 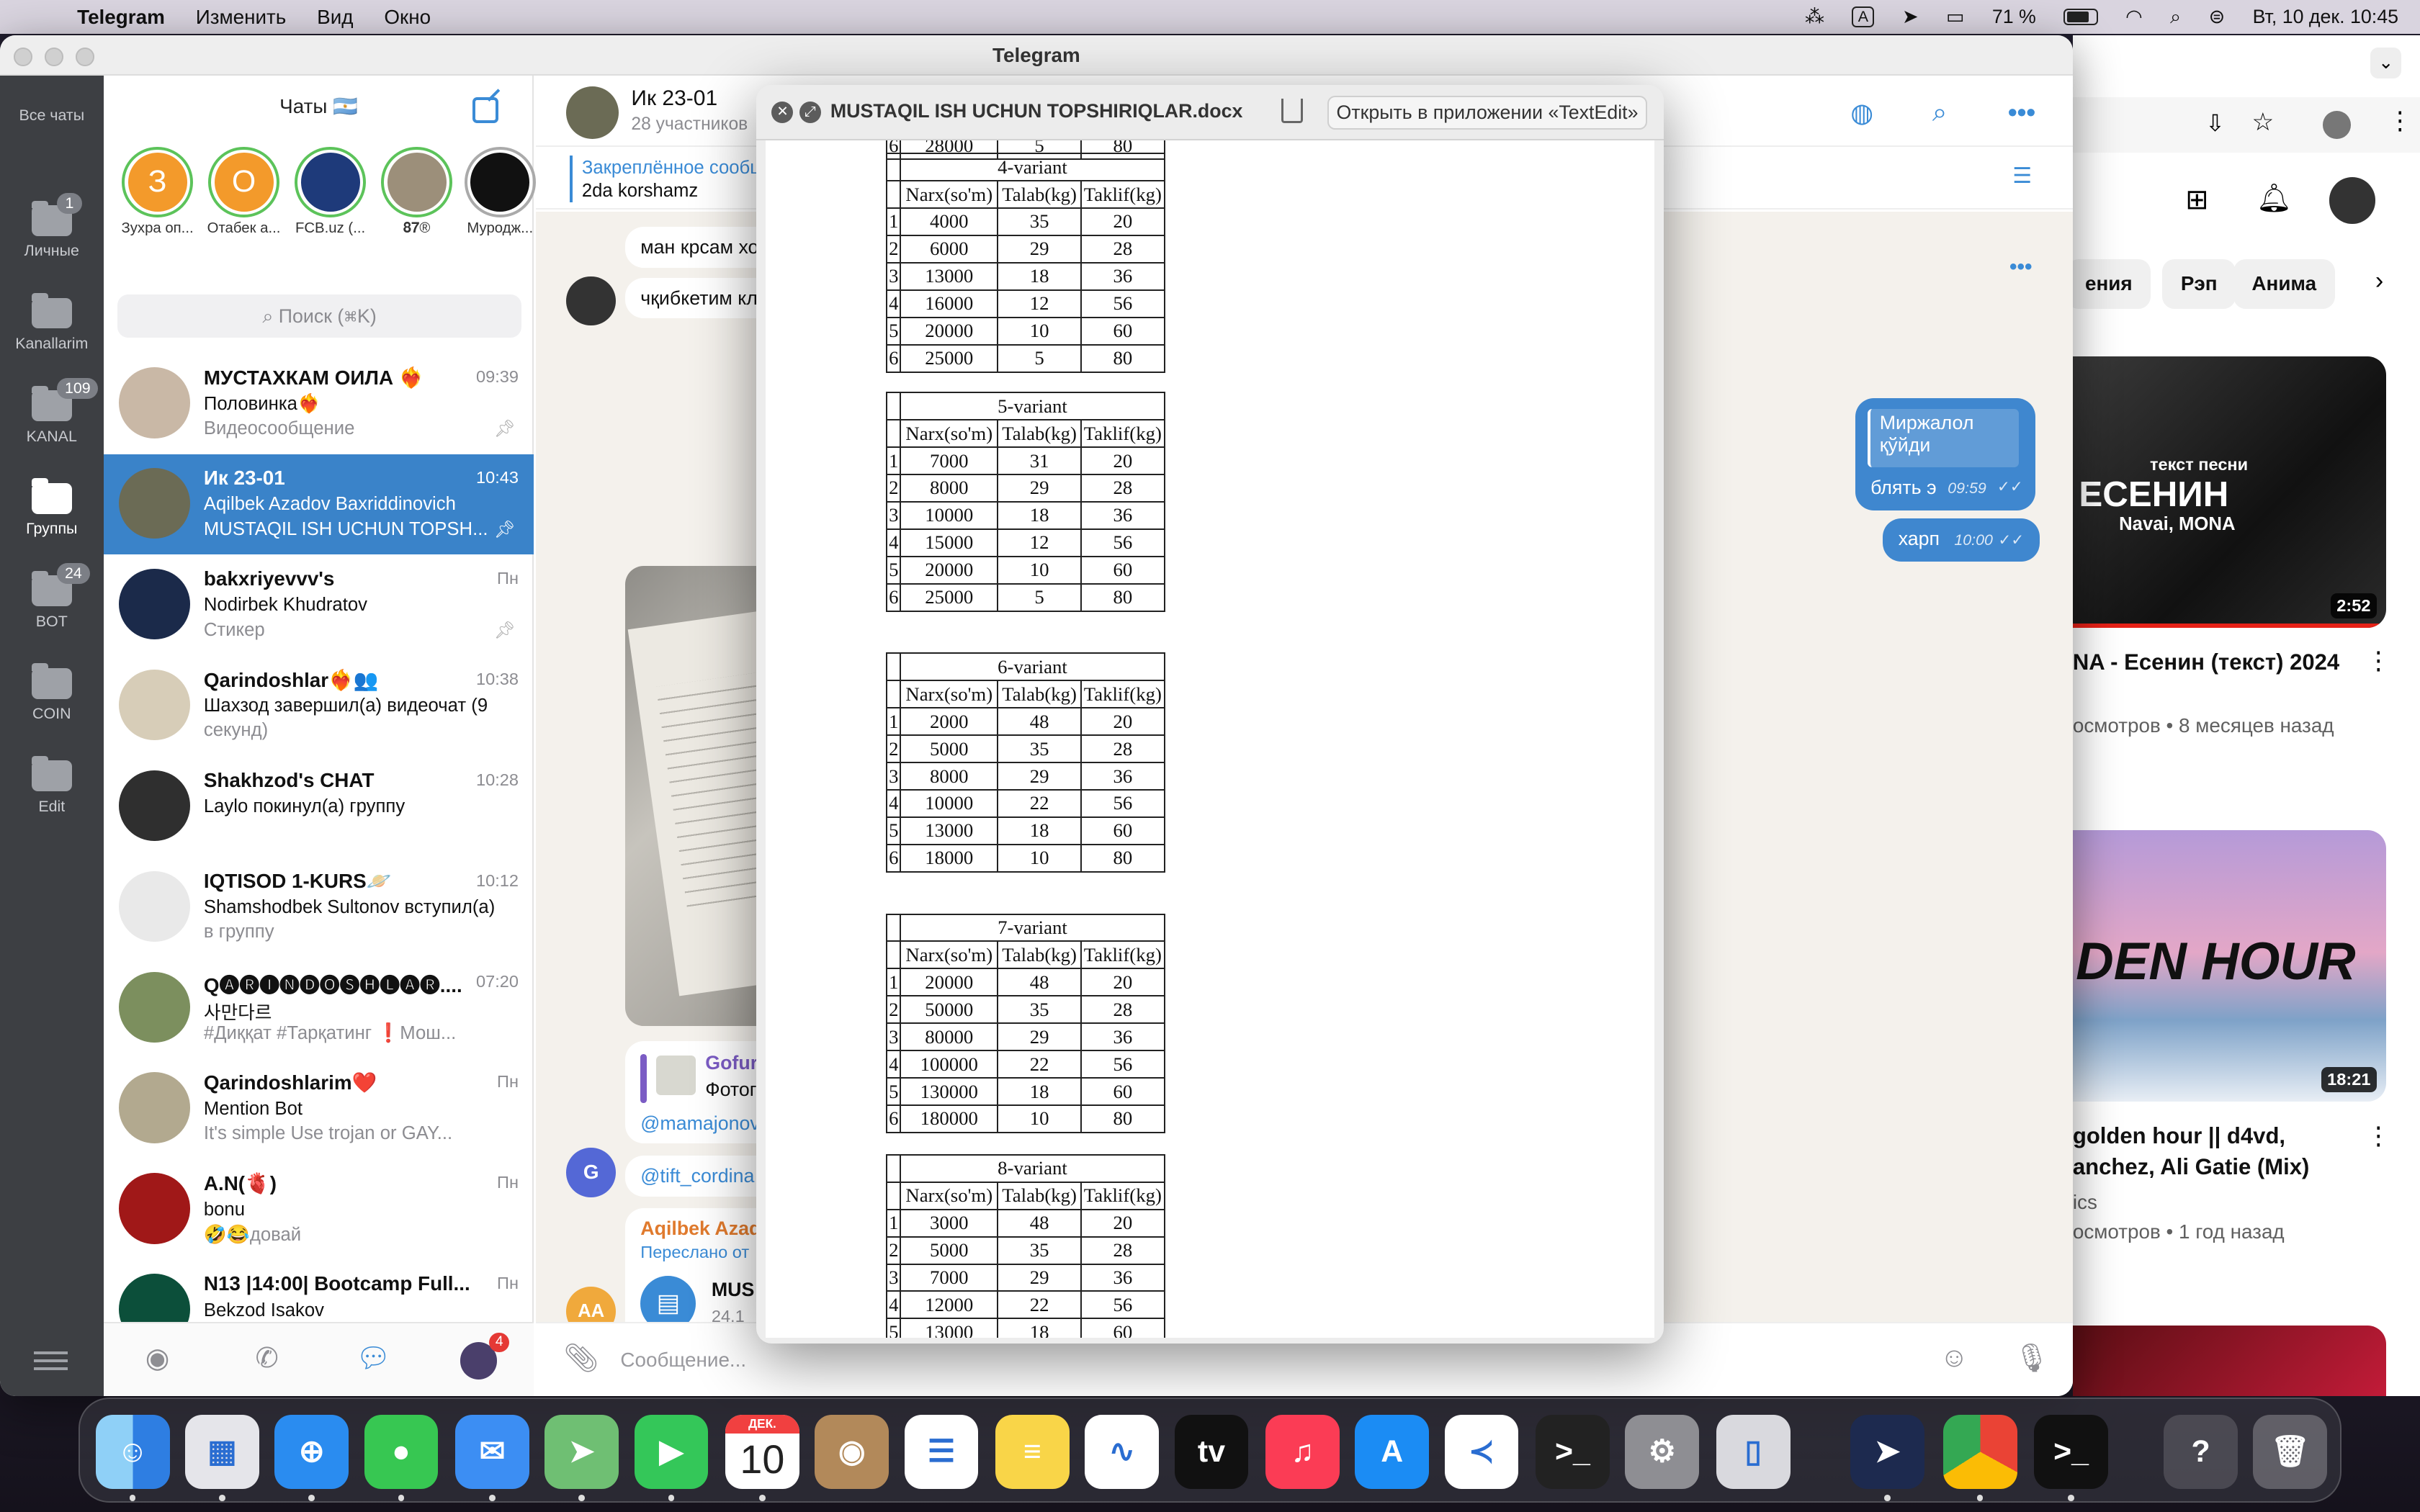 What do you see at coordinates (2199, 283) in the screenshot?
I see `chip-rap: Рэп` at bounding box center [2199, 283].